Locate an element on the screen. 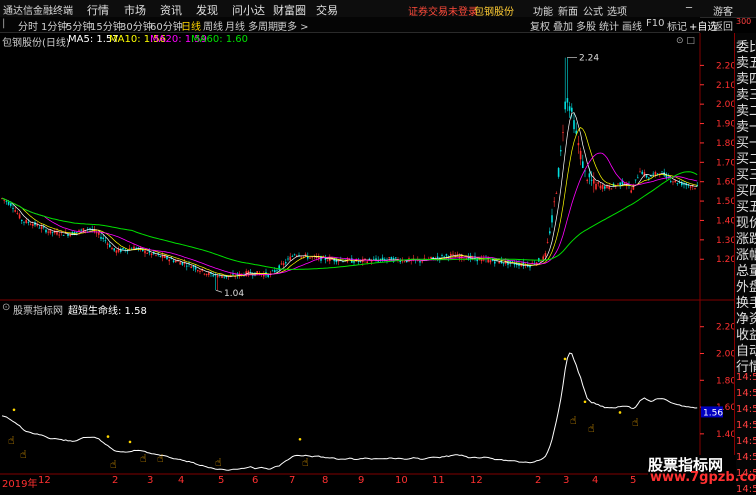 This screenshot has height=495, width=756. period-30min: 30分钟 is located at coordinates (136, 25).